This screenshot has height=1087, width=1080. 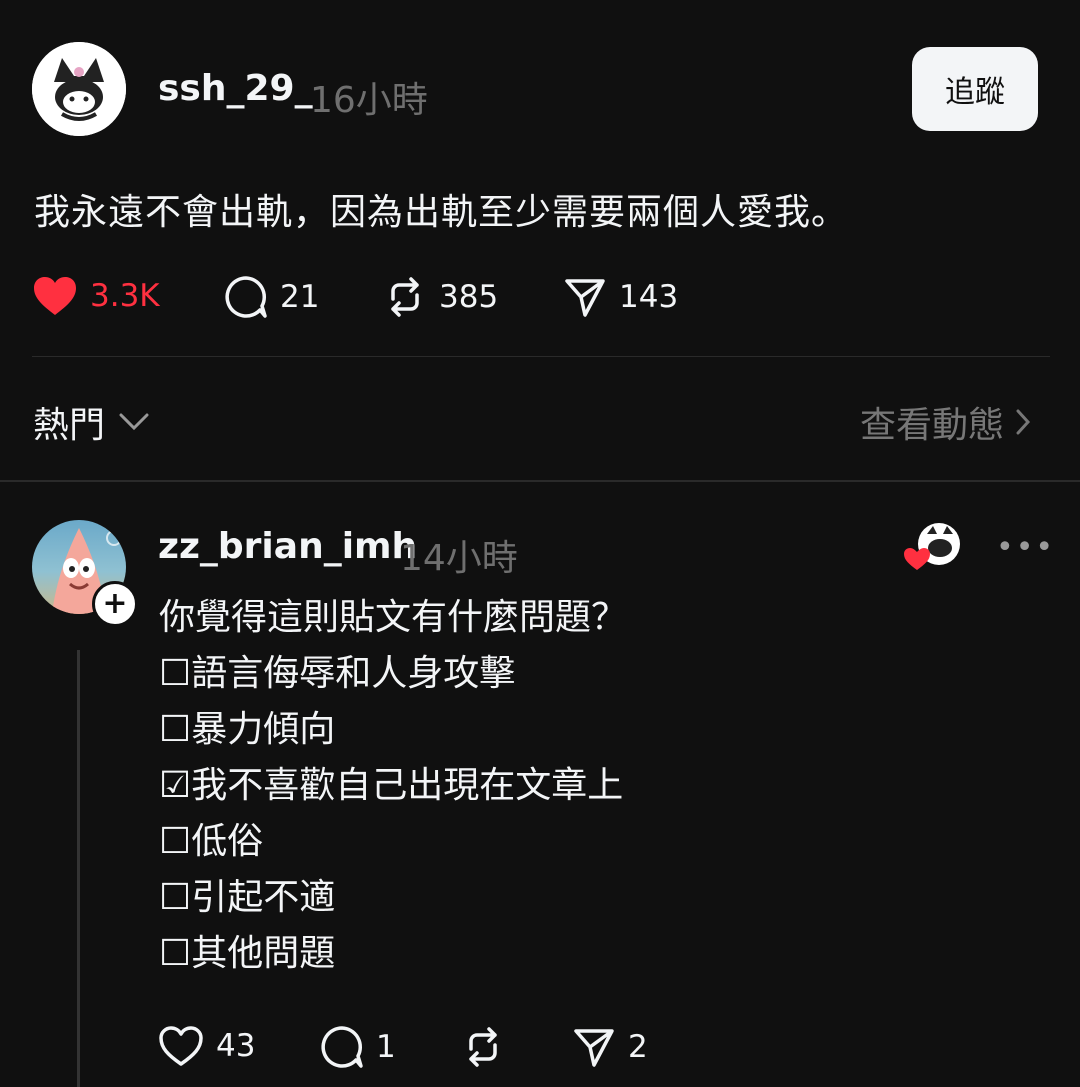 What do you see at coordinates (1025, 547) in the screenshot?
I see `more-options-button: •••` at bounding box center [1025, 547].